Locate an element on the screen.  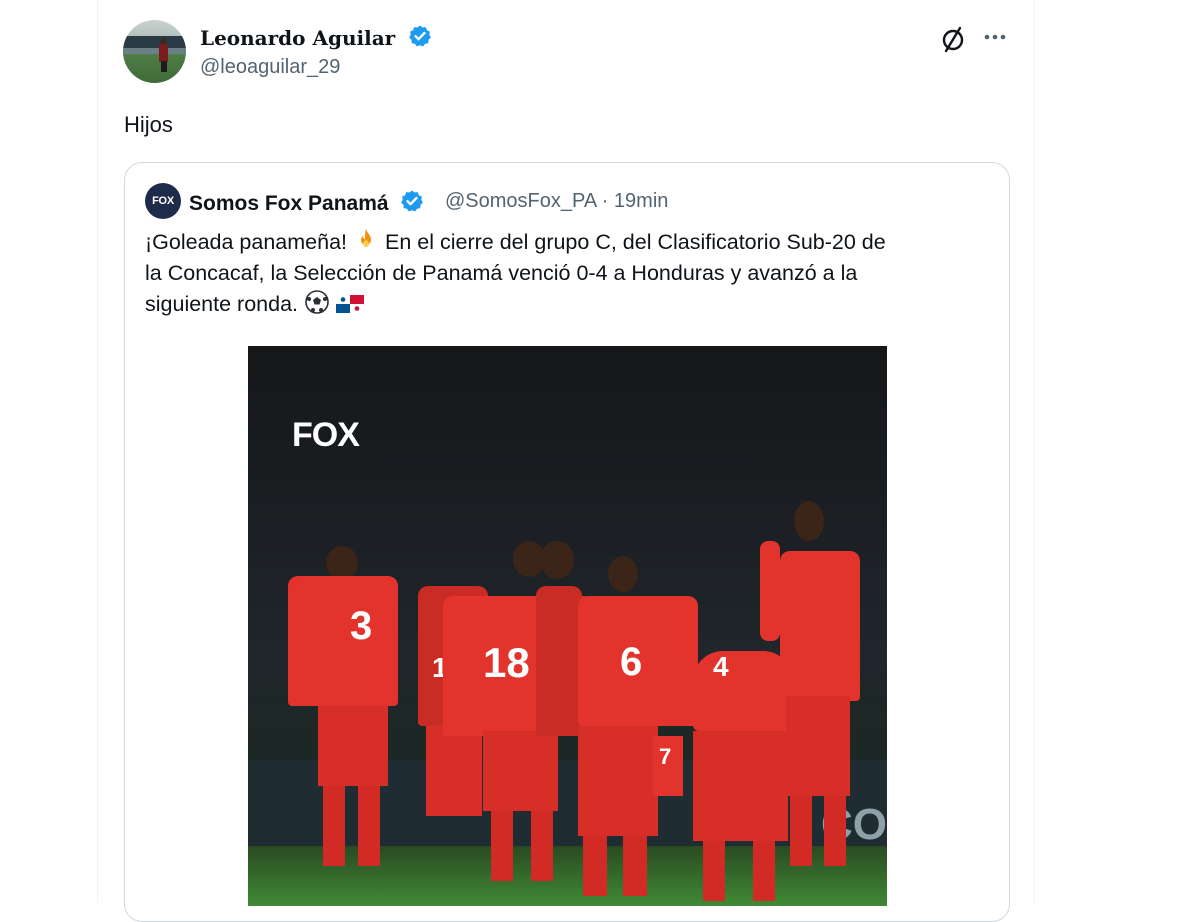
quoted-author-handle: @SomosFox_PA is located at coordinates (520, 201).